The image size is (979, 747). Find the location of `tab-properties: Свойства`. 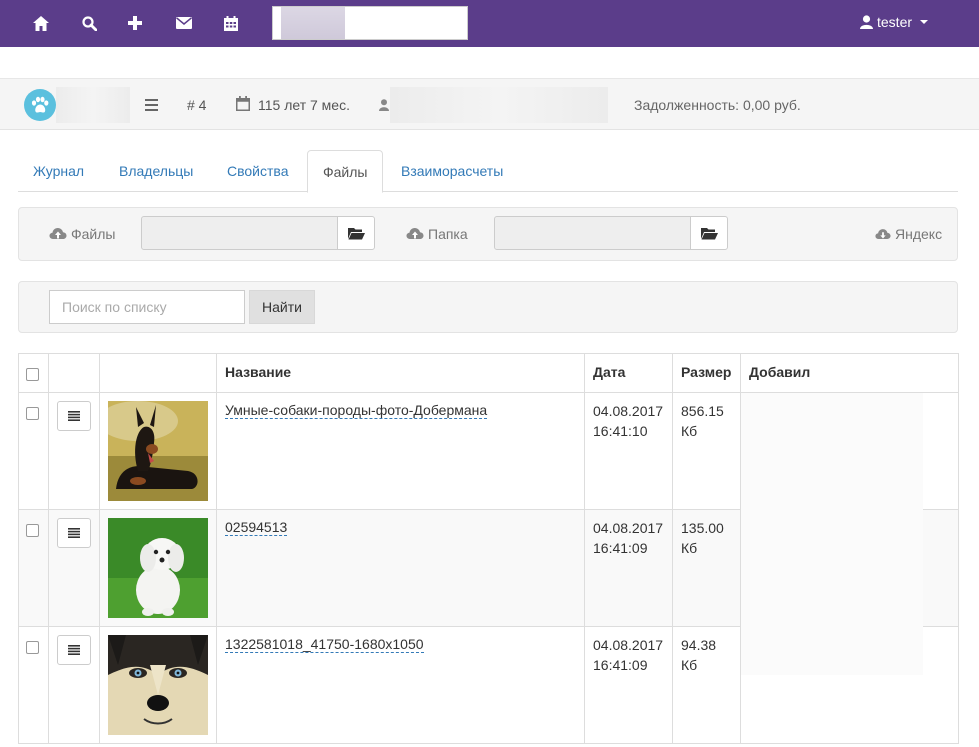

tab-properties: Свойства is located at coordinates (257, 171).